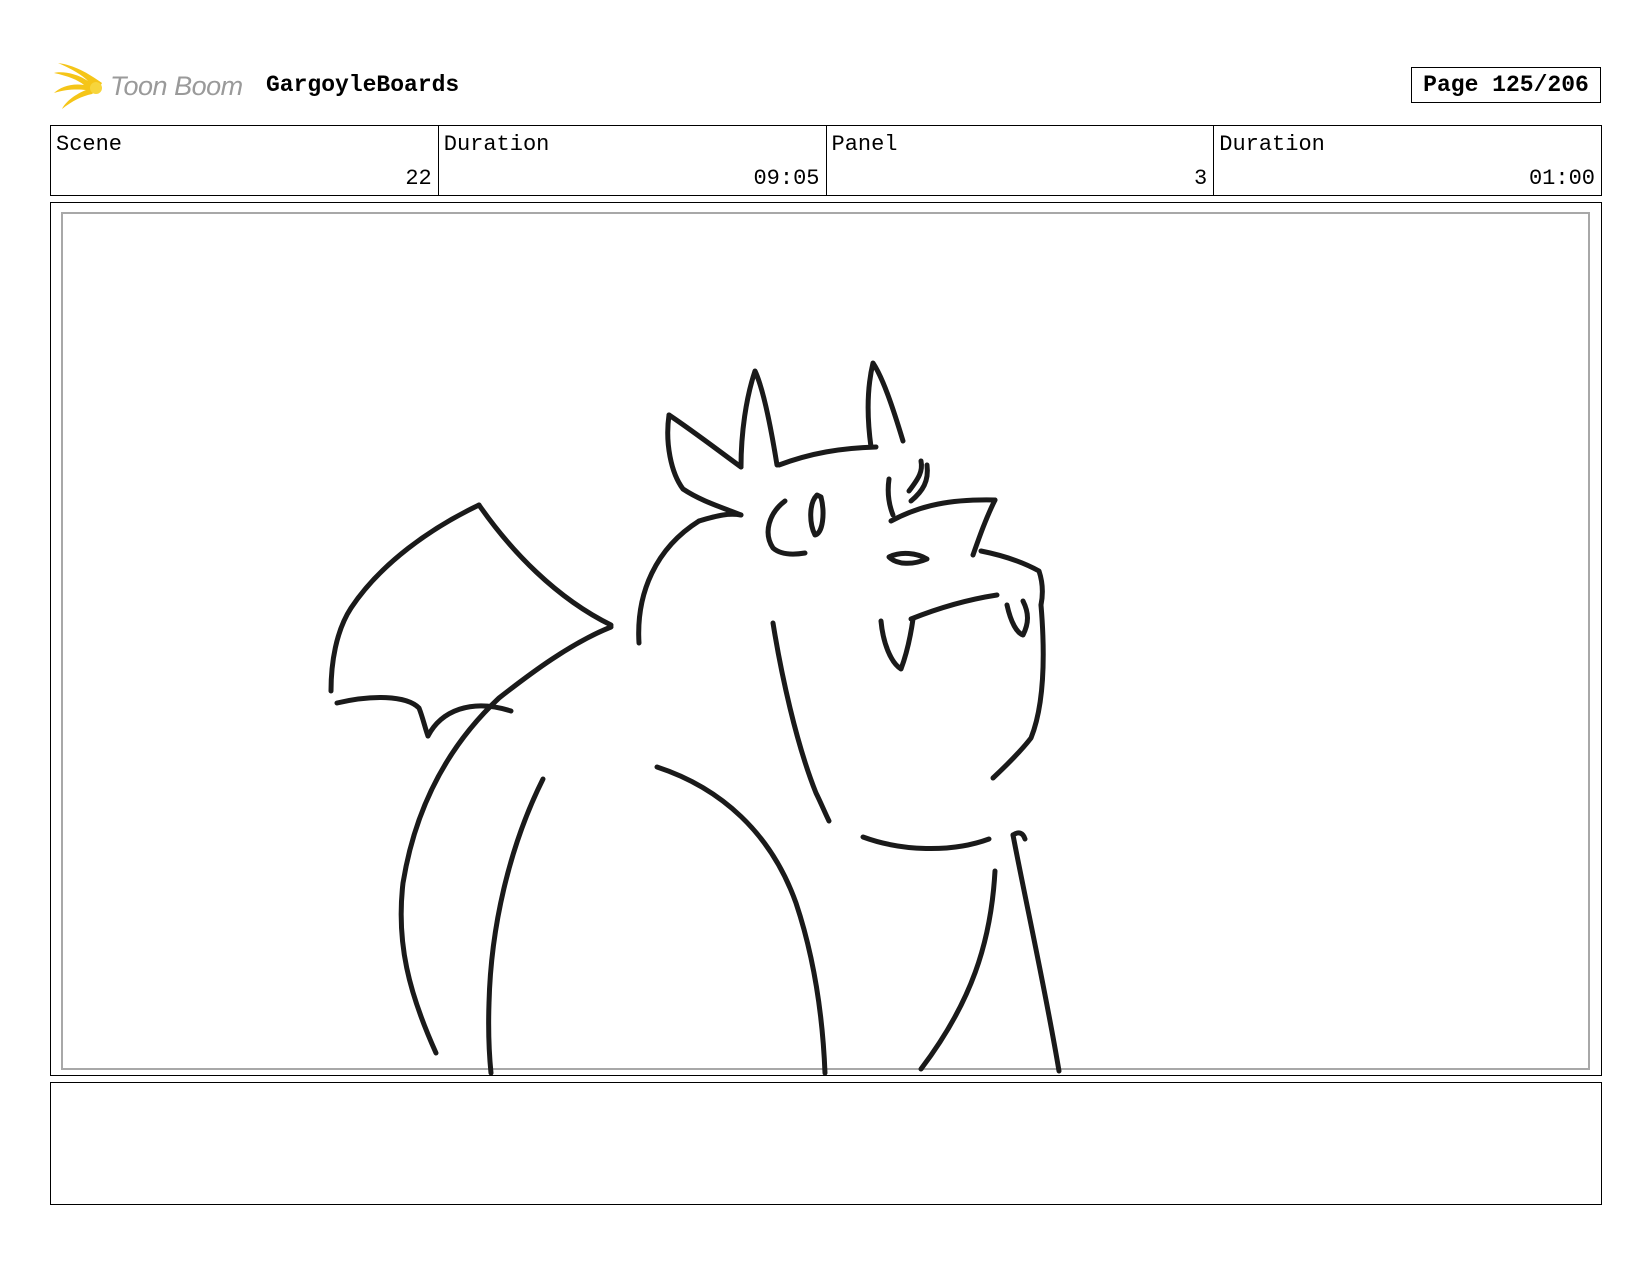 The image size is (1648, 1276). I want to click on scene-cell: Scene 22, so click(245, 160).